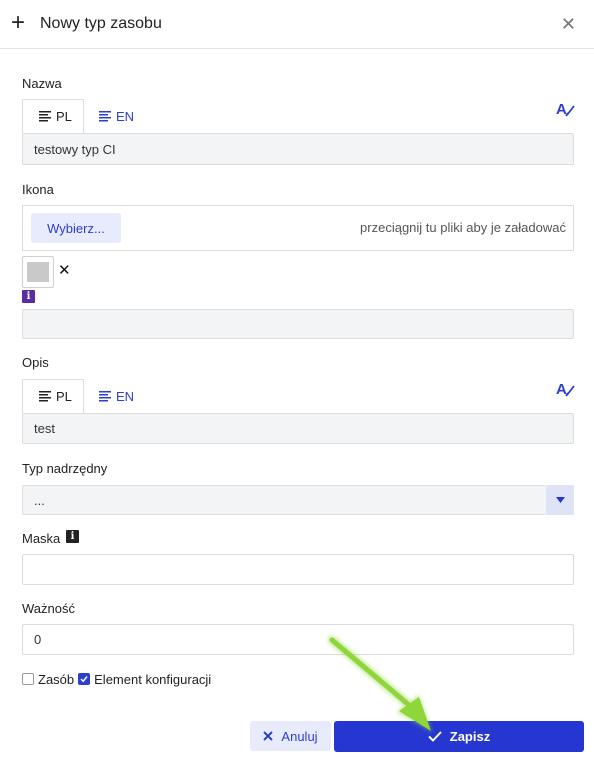  I want to click on plus-icon: +, so click(18, 22).